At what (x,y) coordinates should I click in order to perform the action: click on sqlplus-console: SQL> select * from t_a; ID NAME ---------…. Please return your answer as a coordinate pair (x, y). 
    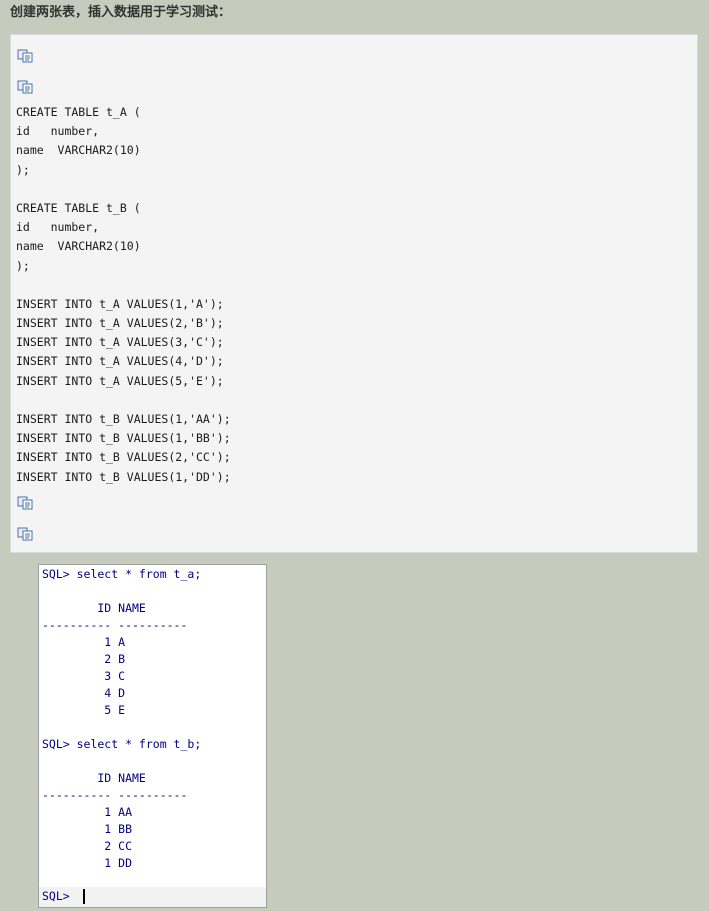
    Looking at the image, I should click on (152, 736).